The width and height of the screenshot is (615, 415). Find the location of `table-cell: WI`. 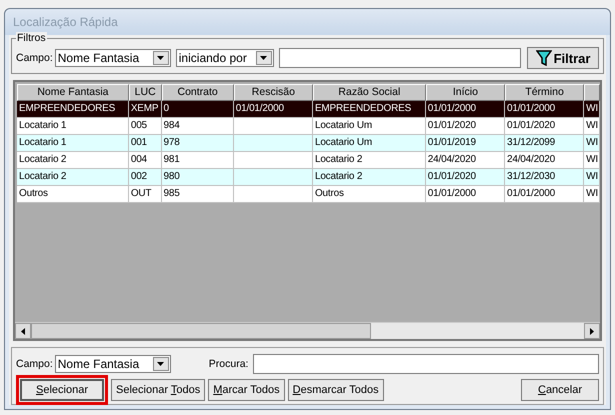

table-cell: WI is located at coordinates (592, 194).